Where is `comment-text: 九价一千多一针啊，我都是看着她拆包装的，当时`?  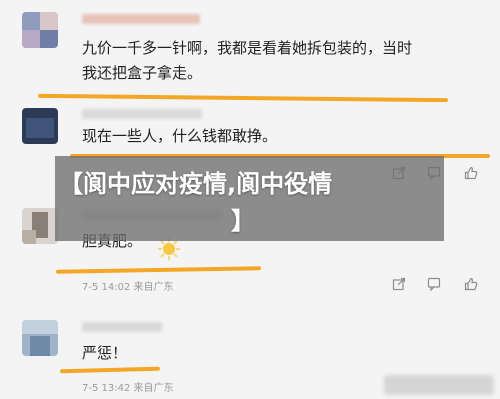 comment-text: 九价一千多一针啊，我都是看着她拆包装的，当时 is located at coordinates (247, 48).